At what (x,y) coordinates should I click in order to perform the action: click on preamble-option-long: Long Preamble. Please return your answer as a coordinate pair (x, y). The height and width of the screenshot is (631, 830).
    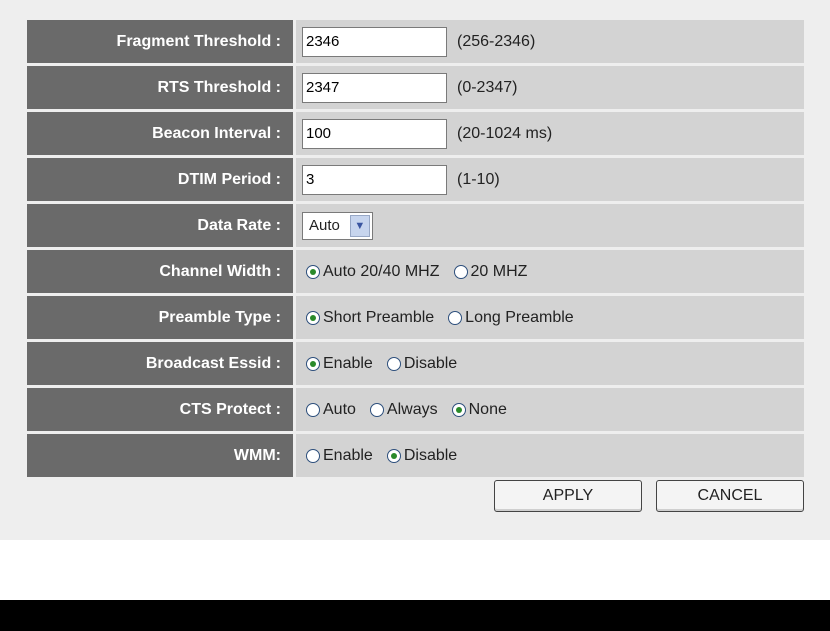
    Looking at the image, I should click on (511, 318).